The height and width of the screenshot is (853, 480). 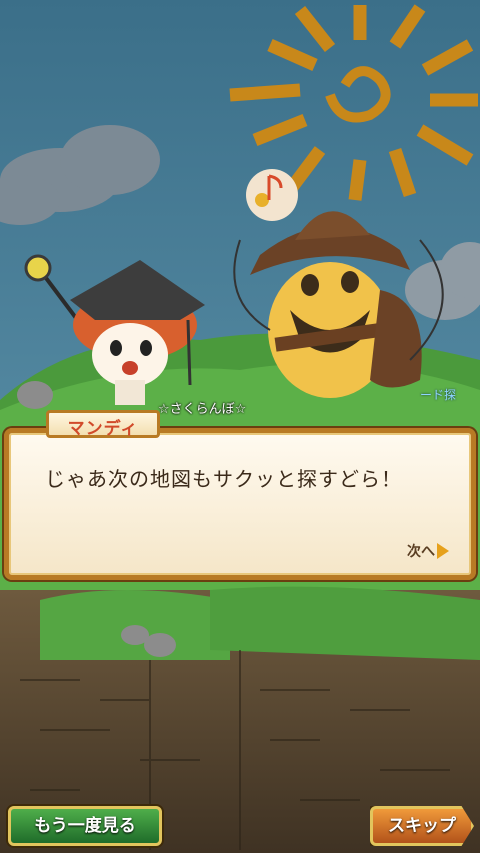 I want to click on next-button: 次へ, so click(x=428, y=551).